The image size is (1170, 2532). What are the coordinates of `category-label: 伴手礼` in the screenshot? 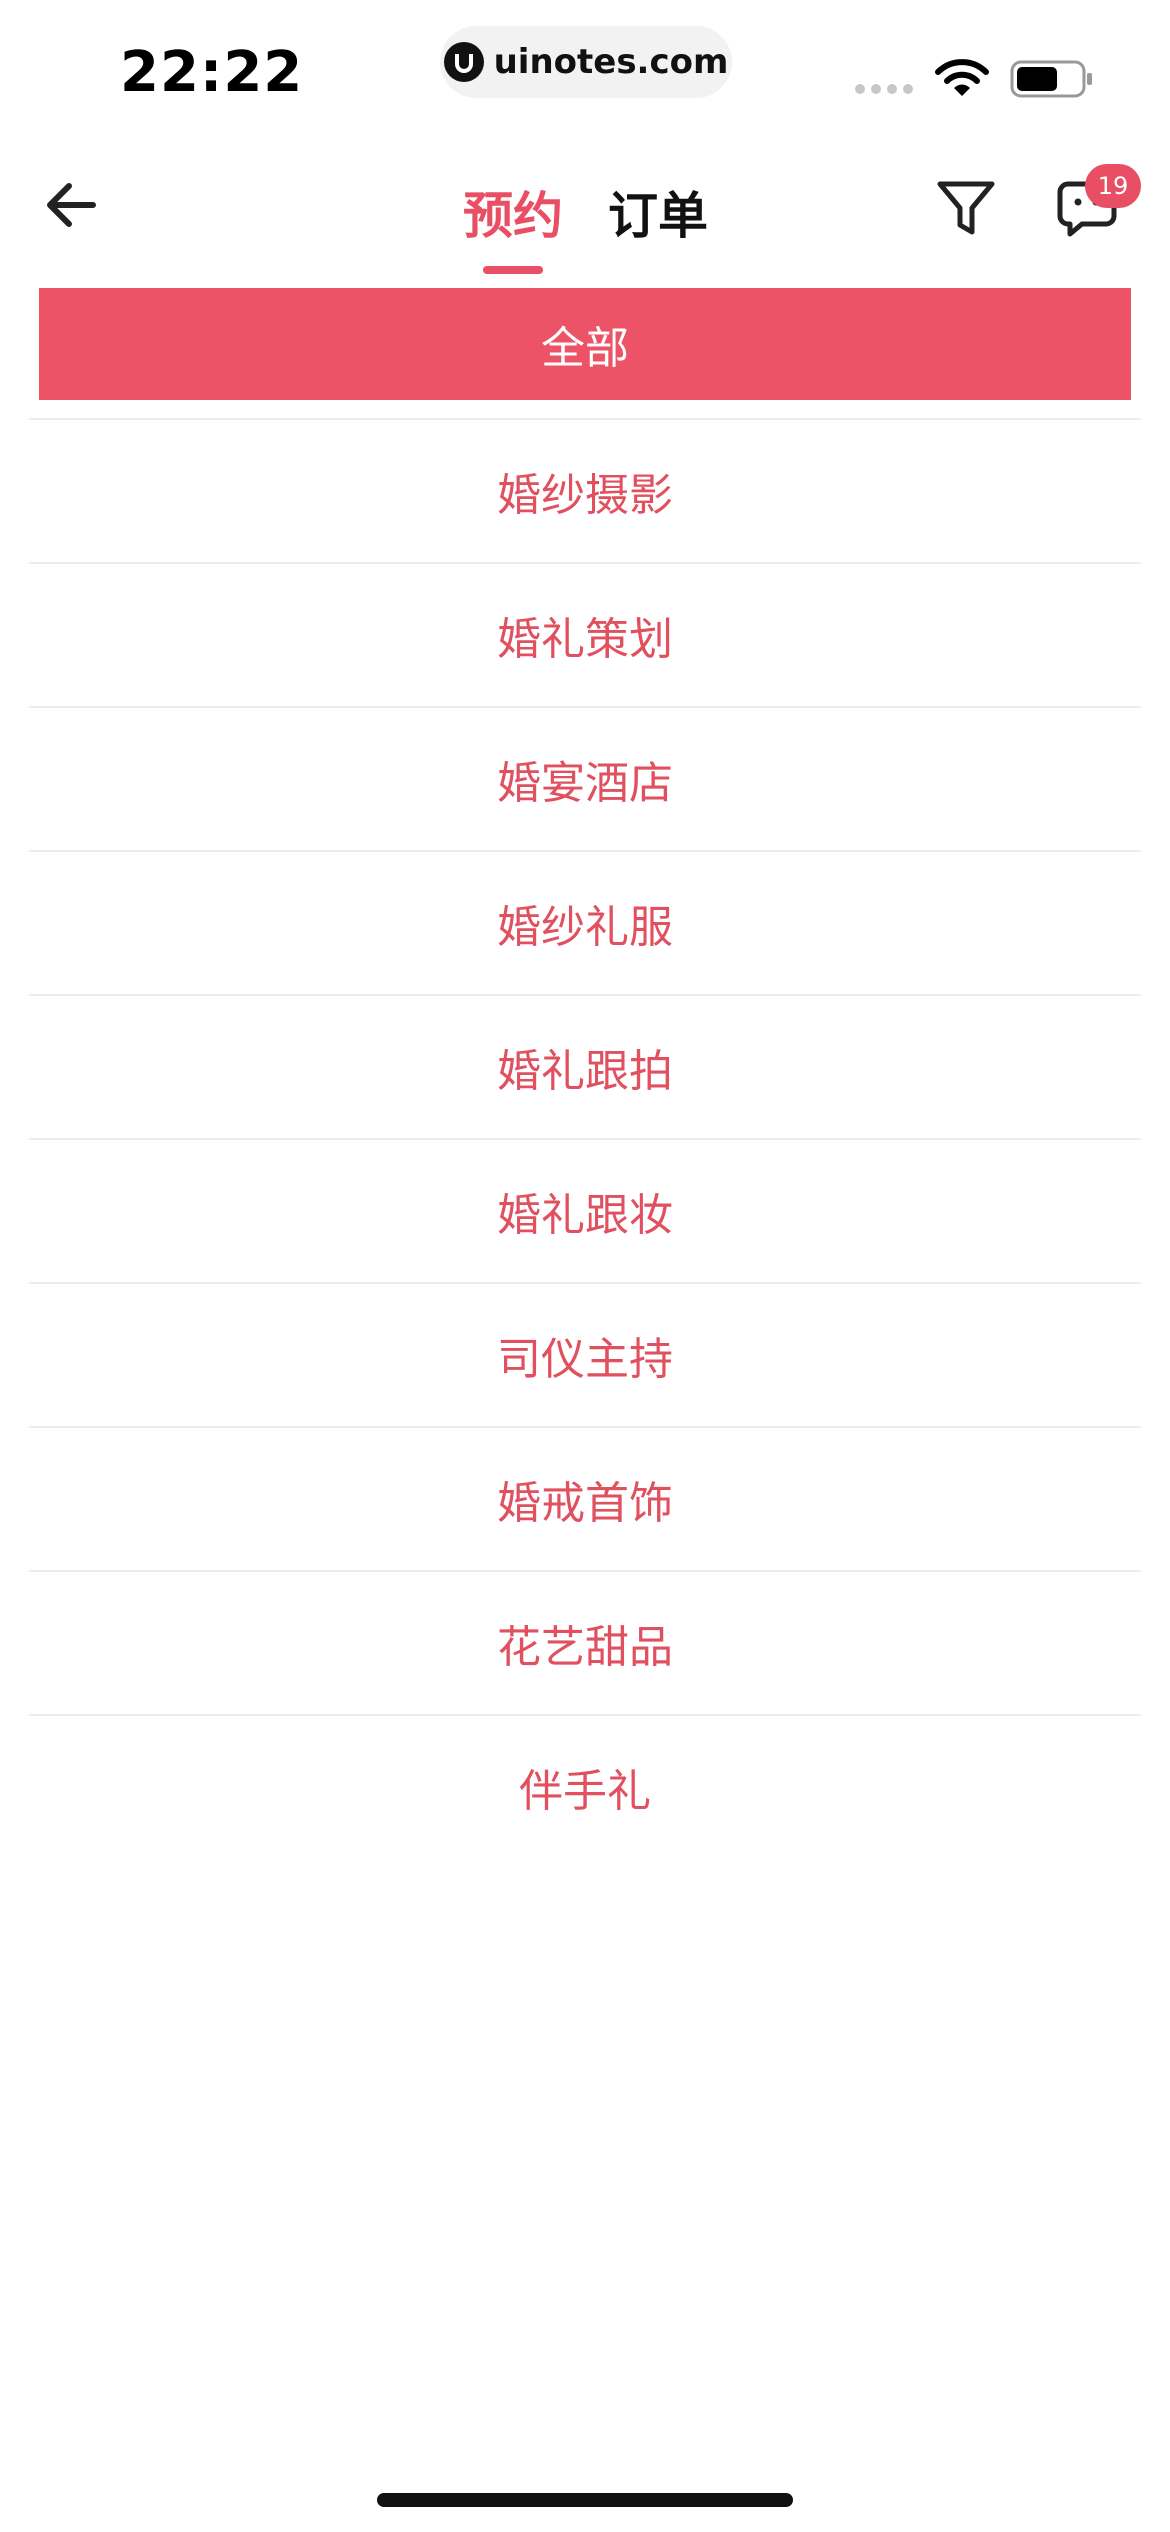 It's located at (585, 1791).